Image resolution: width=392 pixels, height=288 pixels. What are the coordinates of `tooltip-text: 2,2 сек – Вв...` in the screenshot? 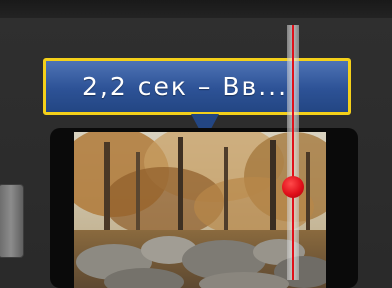 It's located at (185, 86).